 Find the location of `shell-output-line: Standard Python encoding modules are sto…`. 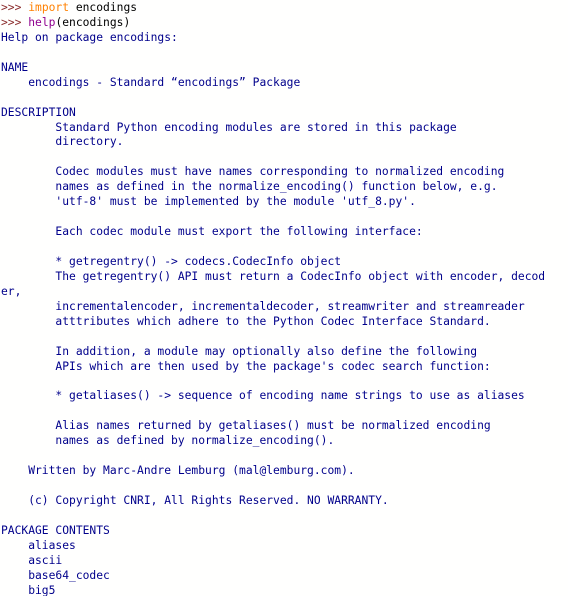

shell-output-line: Standard Python encoding modules are sto… is located at coordinates (229, 127).